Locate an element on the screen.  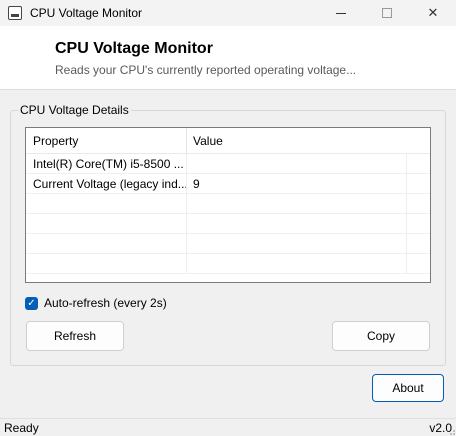
status-bar: Ready v2.0 is located at coordinates (228, 427).